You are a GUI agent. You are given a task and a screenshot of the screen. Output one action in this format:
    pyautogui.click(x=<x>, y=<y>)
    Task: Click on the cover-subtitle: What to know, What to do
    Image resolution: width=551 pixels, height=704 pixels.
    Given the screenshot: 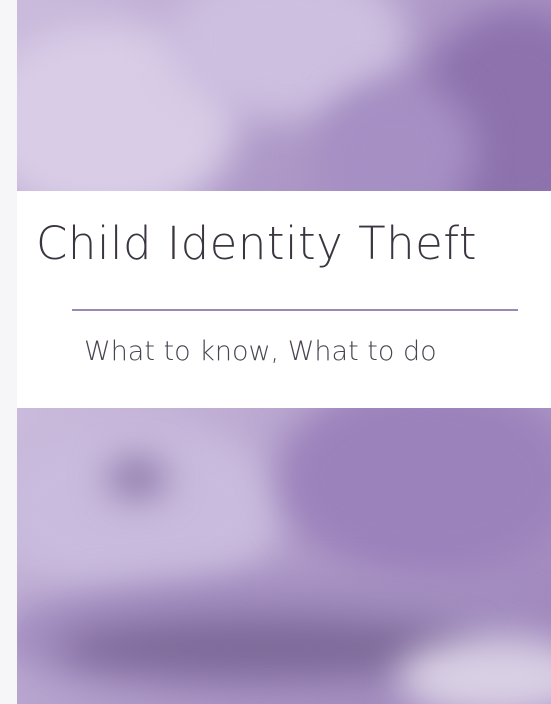 What is the action you would take?
    pyautogui.click(x=260, y=351)
    